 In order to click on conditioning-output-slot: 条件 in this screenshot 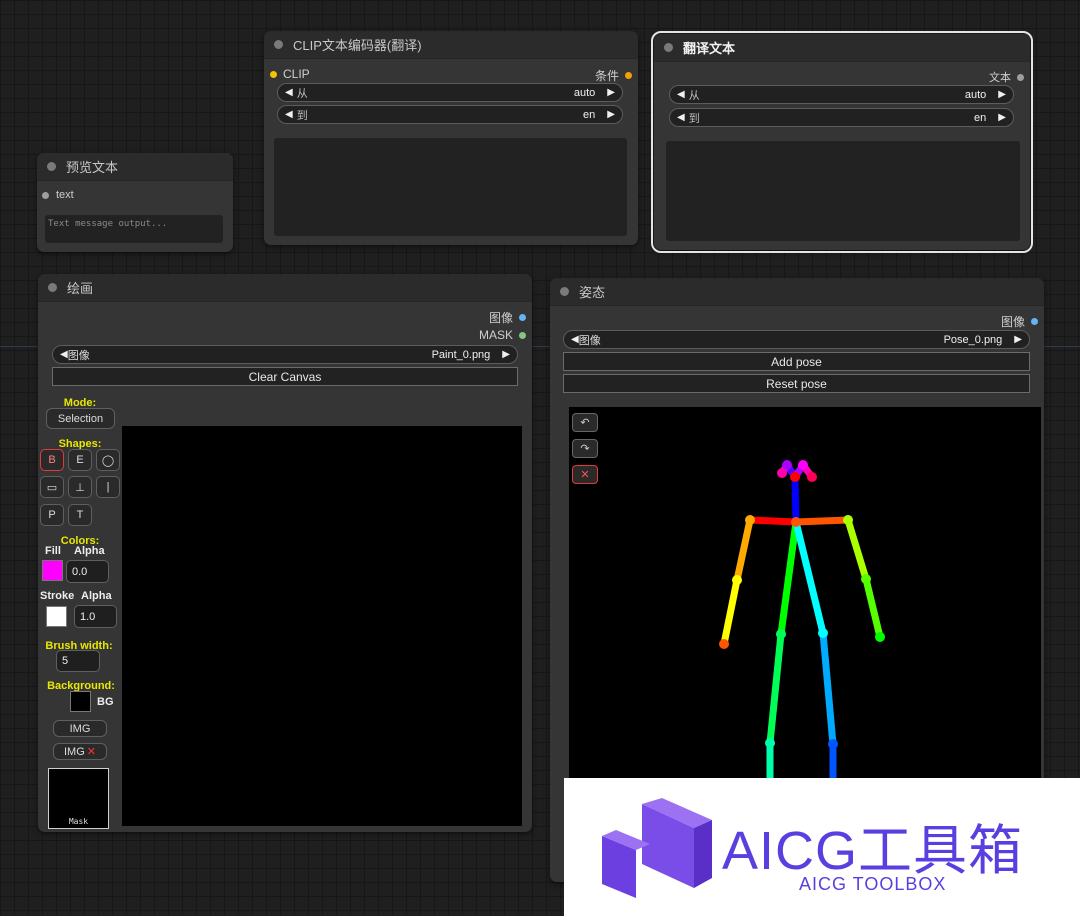, I will do `click(613, 75)`.